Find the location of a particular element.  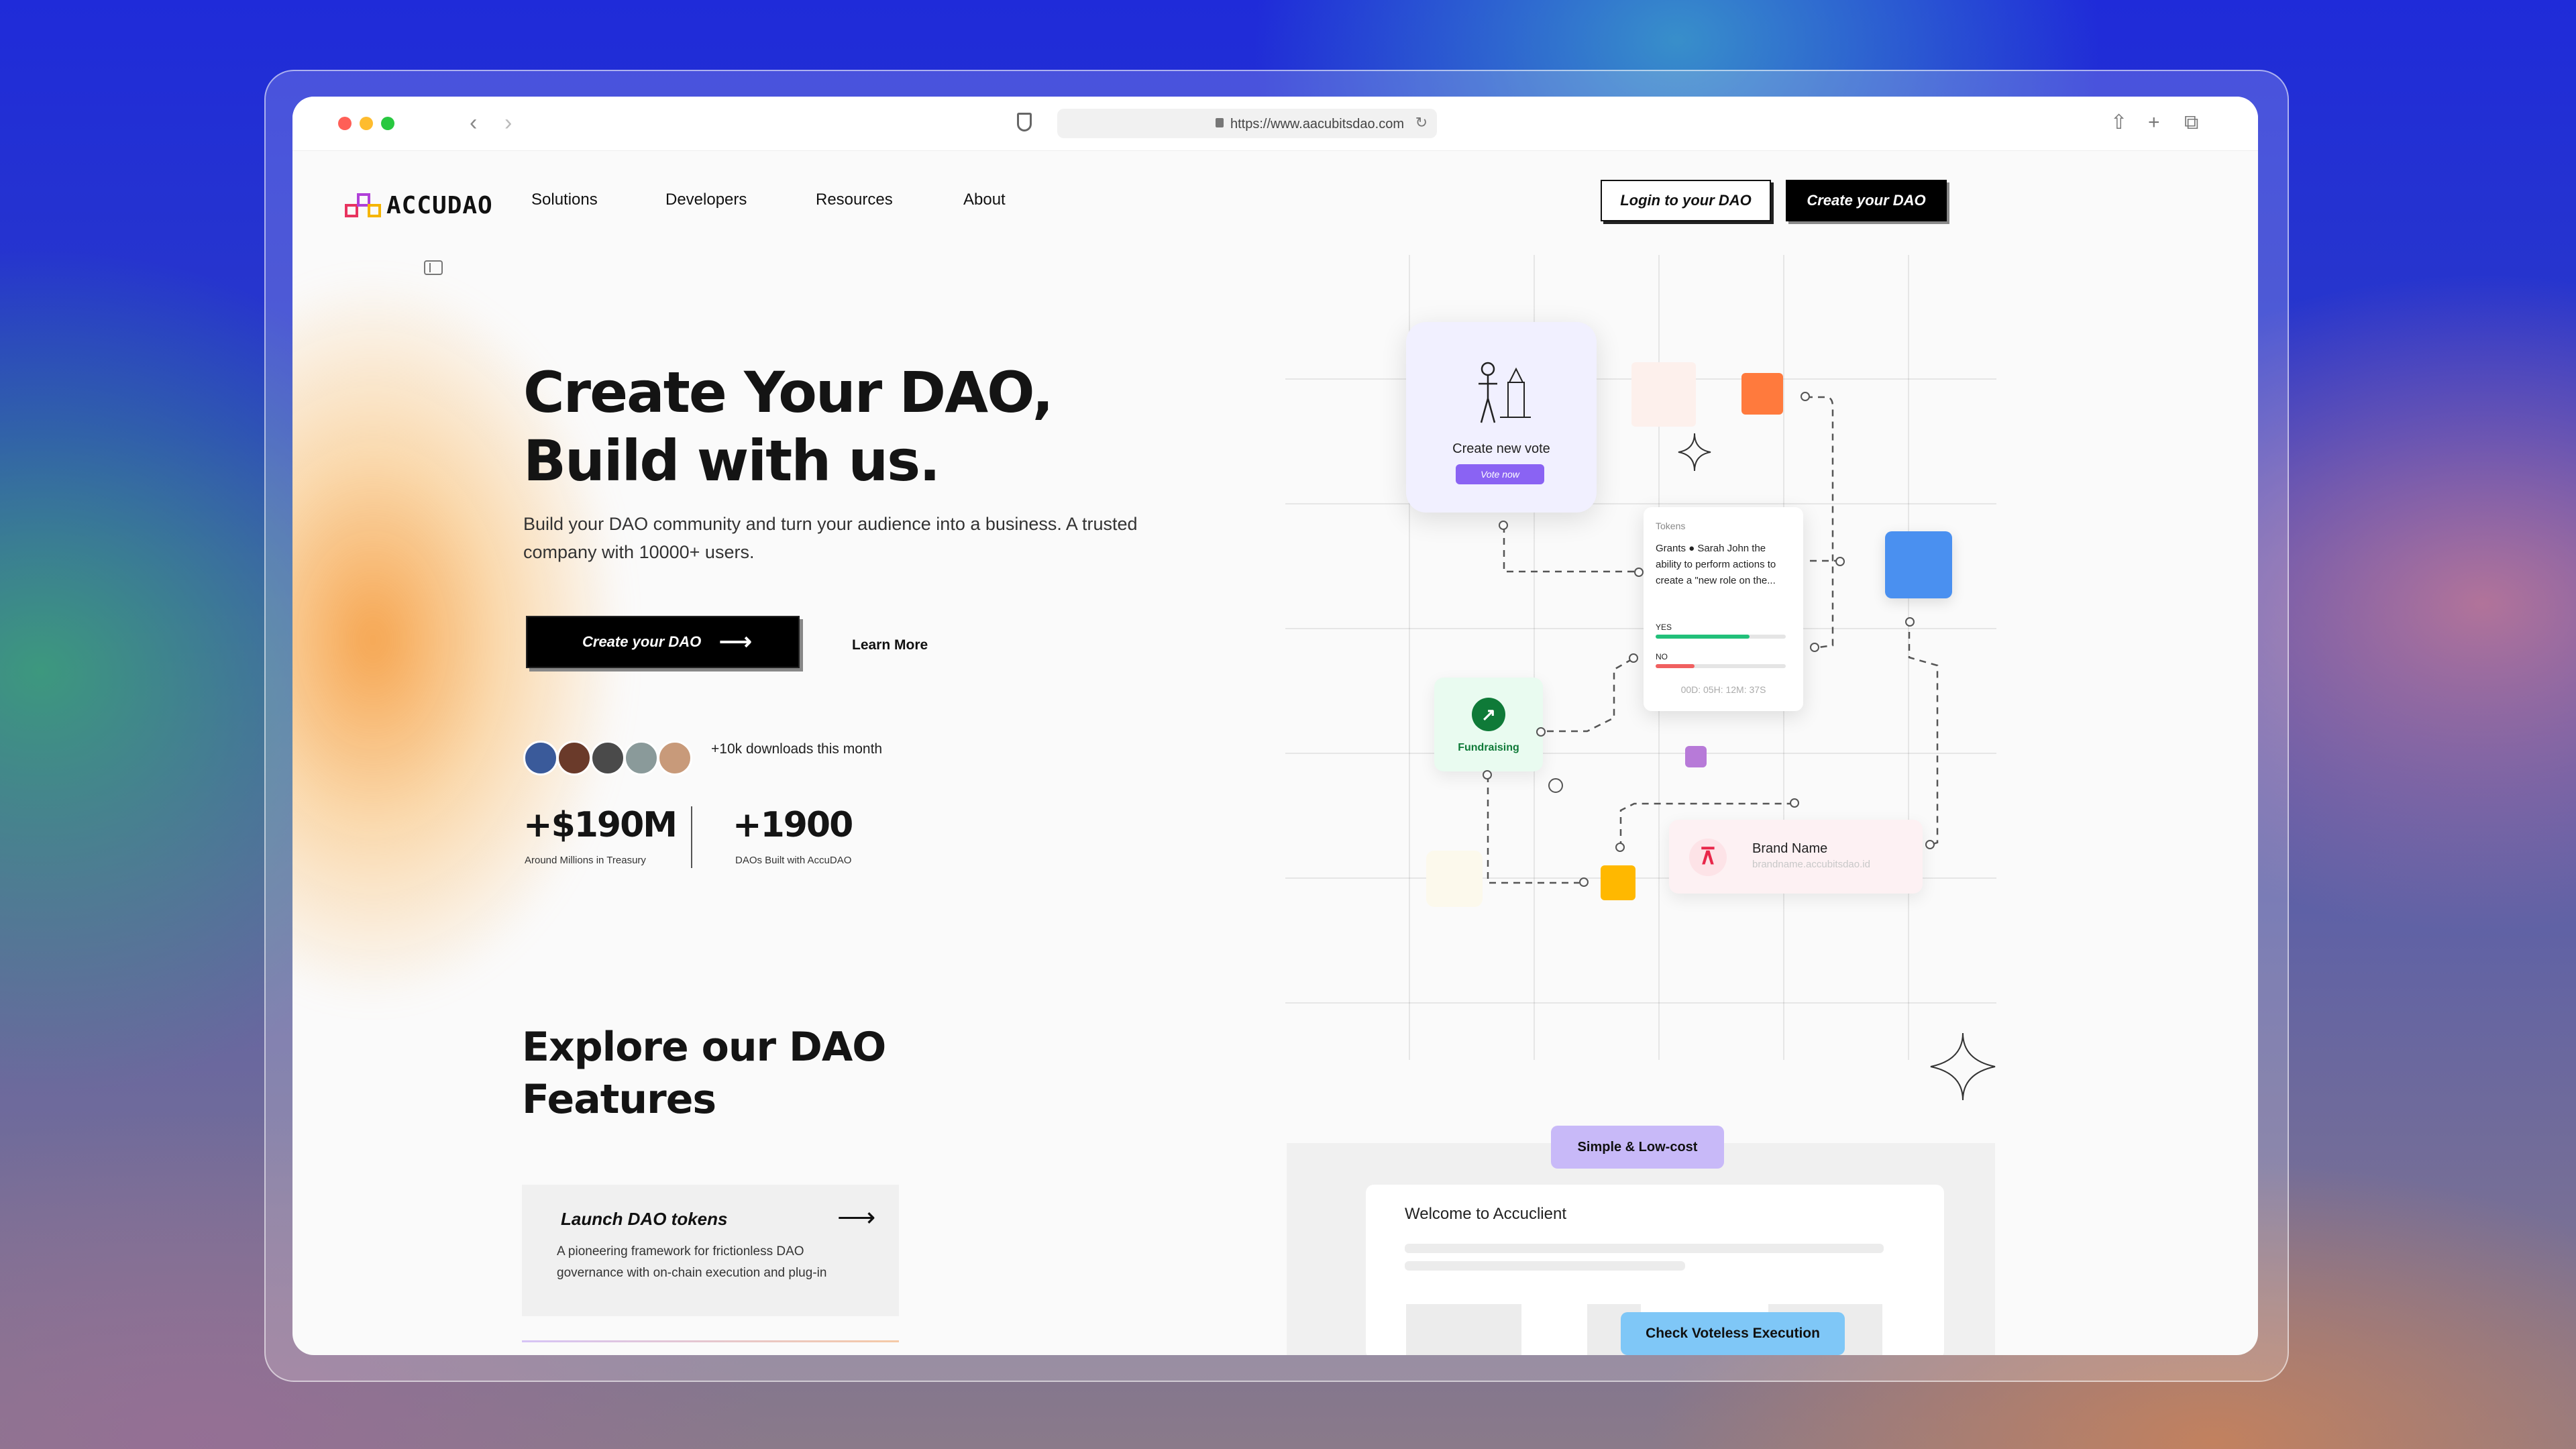

yes-label: YES is located at coordinates (1664, 627).